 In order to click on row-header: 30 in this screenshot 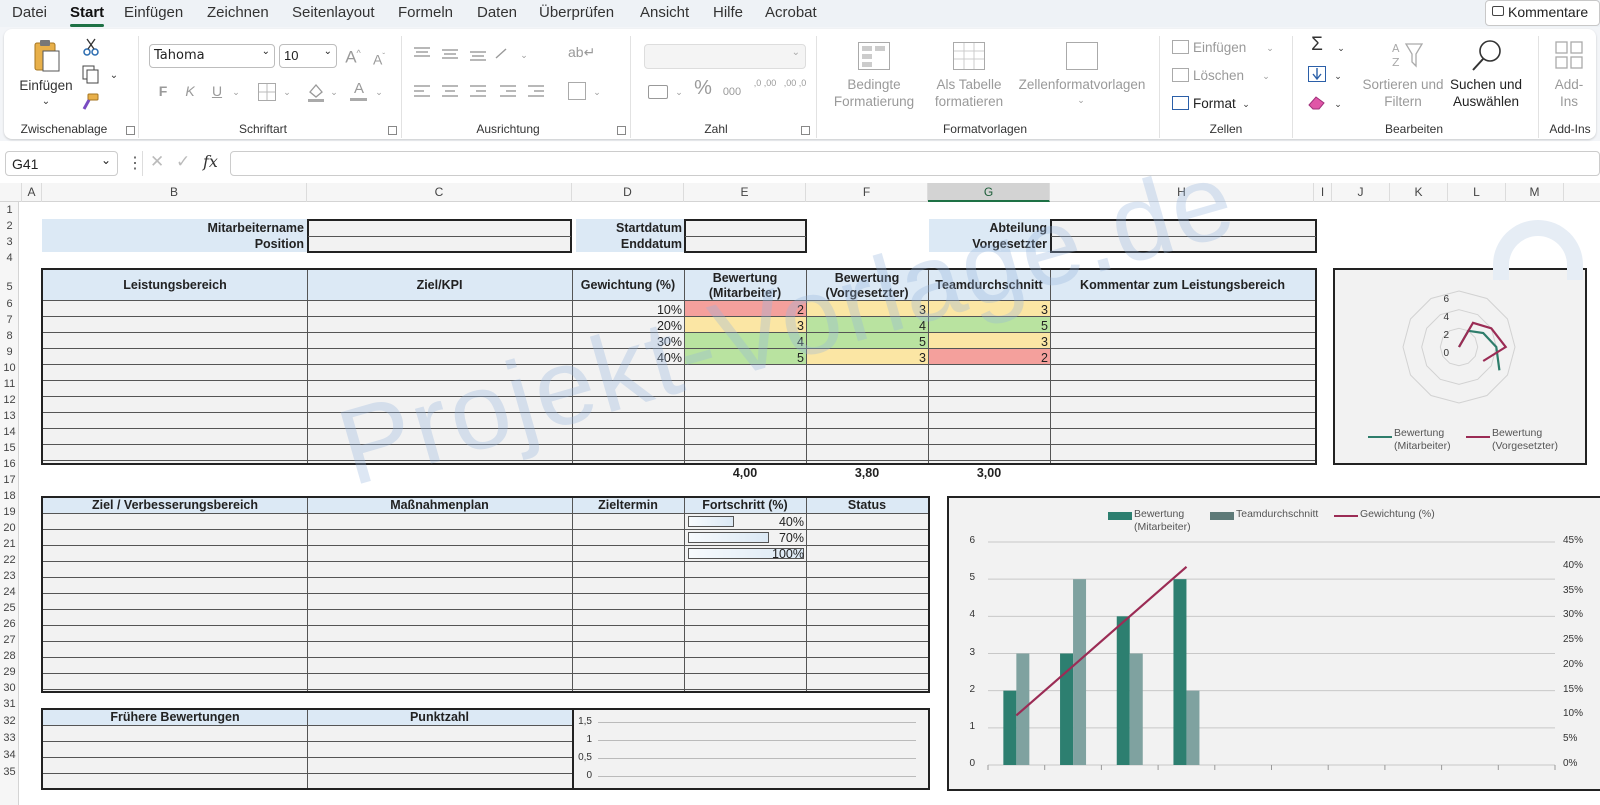, I will do `click(9, 688)`.